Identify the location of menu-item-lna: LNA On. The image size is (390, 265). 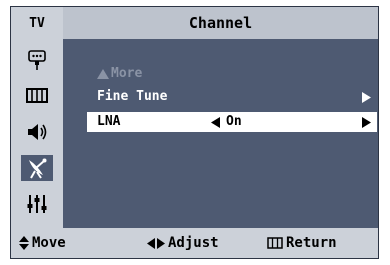
(232, 122).